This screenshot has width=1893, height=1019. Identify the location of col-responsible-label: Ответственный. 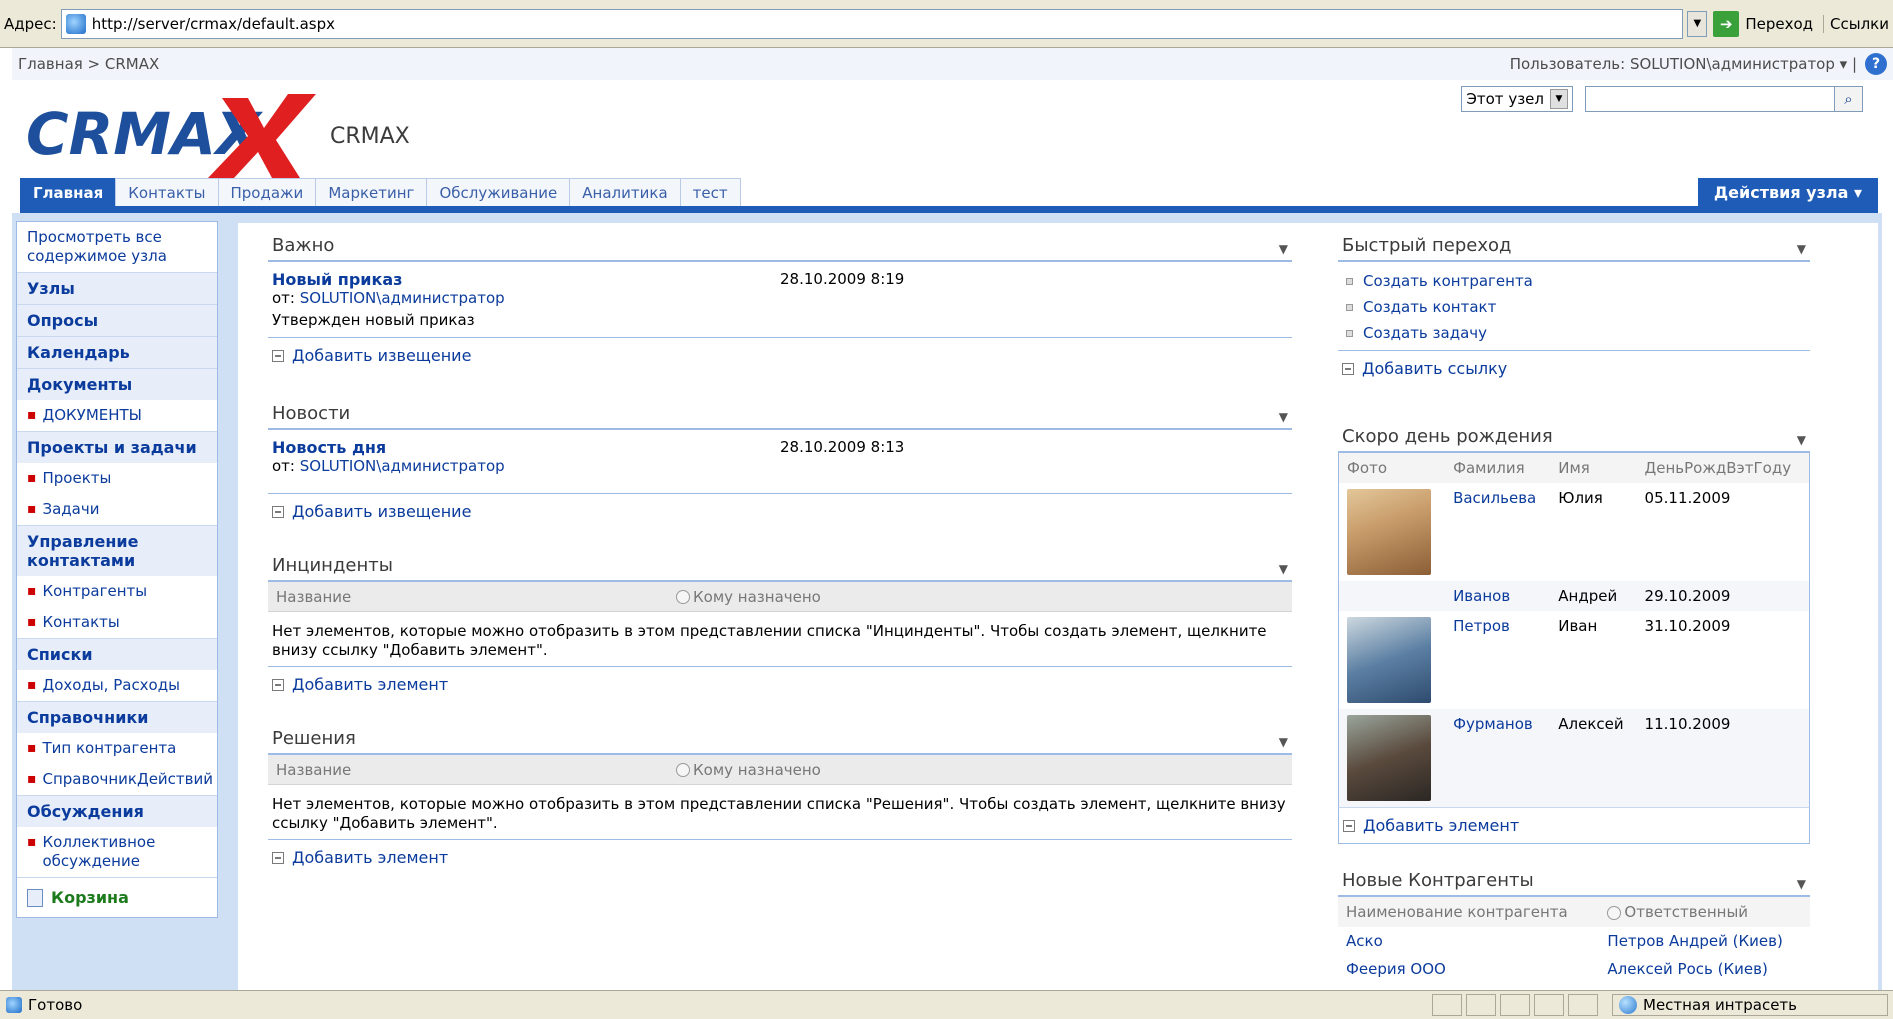
(1686, 912).